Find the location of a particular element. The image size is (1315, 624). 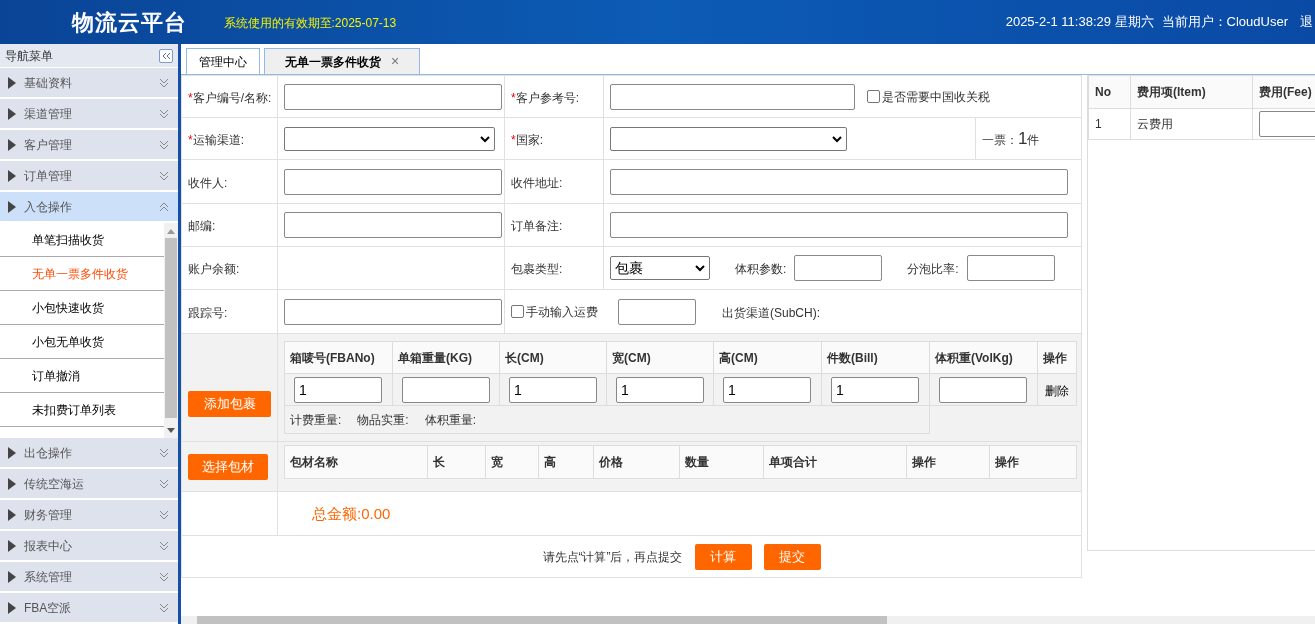

column-header: 费用项(Item) is located at coordinates (1191, 92).